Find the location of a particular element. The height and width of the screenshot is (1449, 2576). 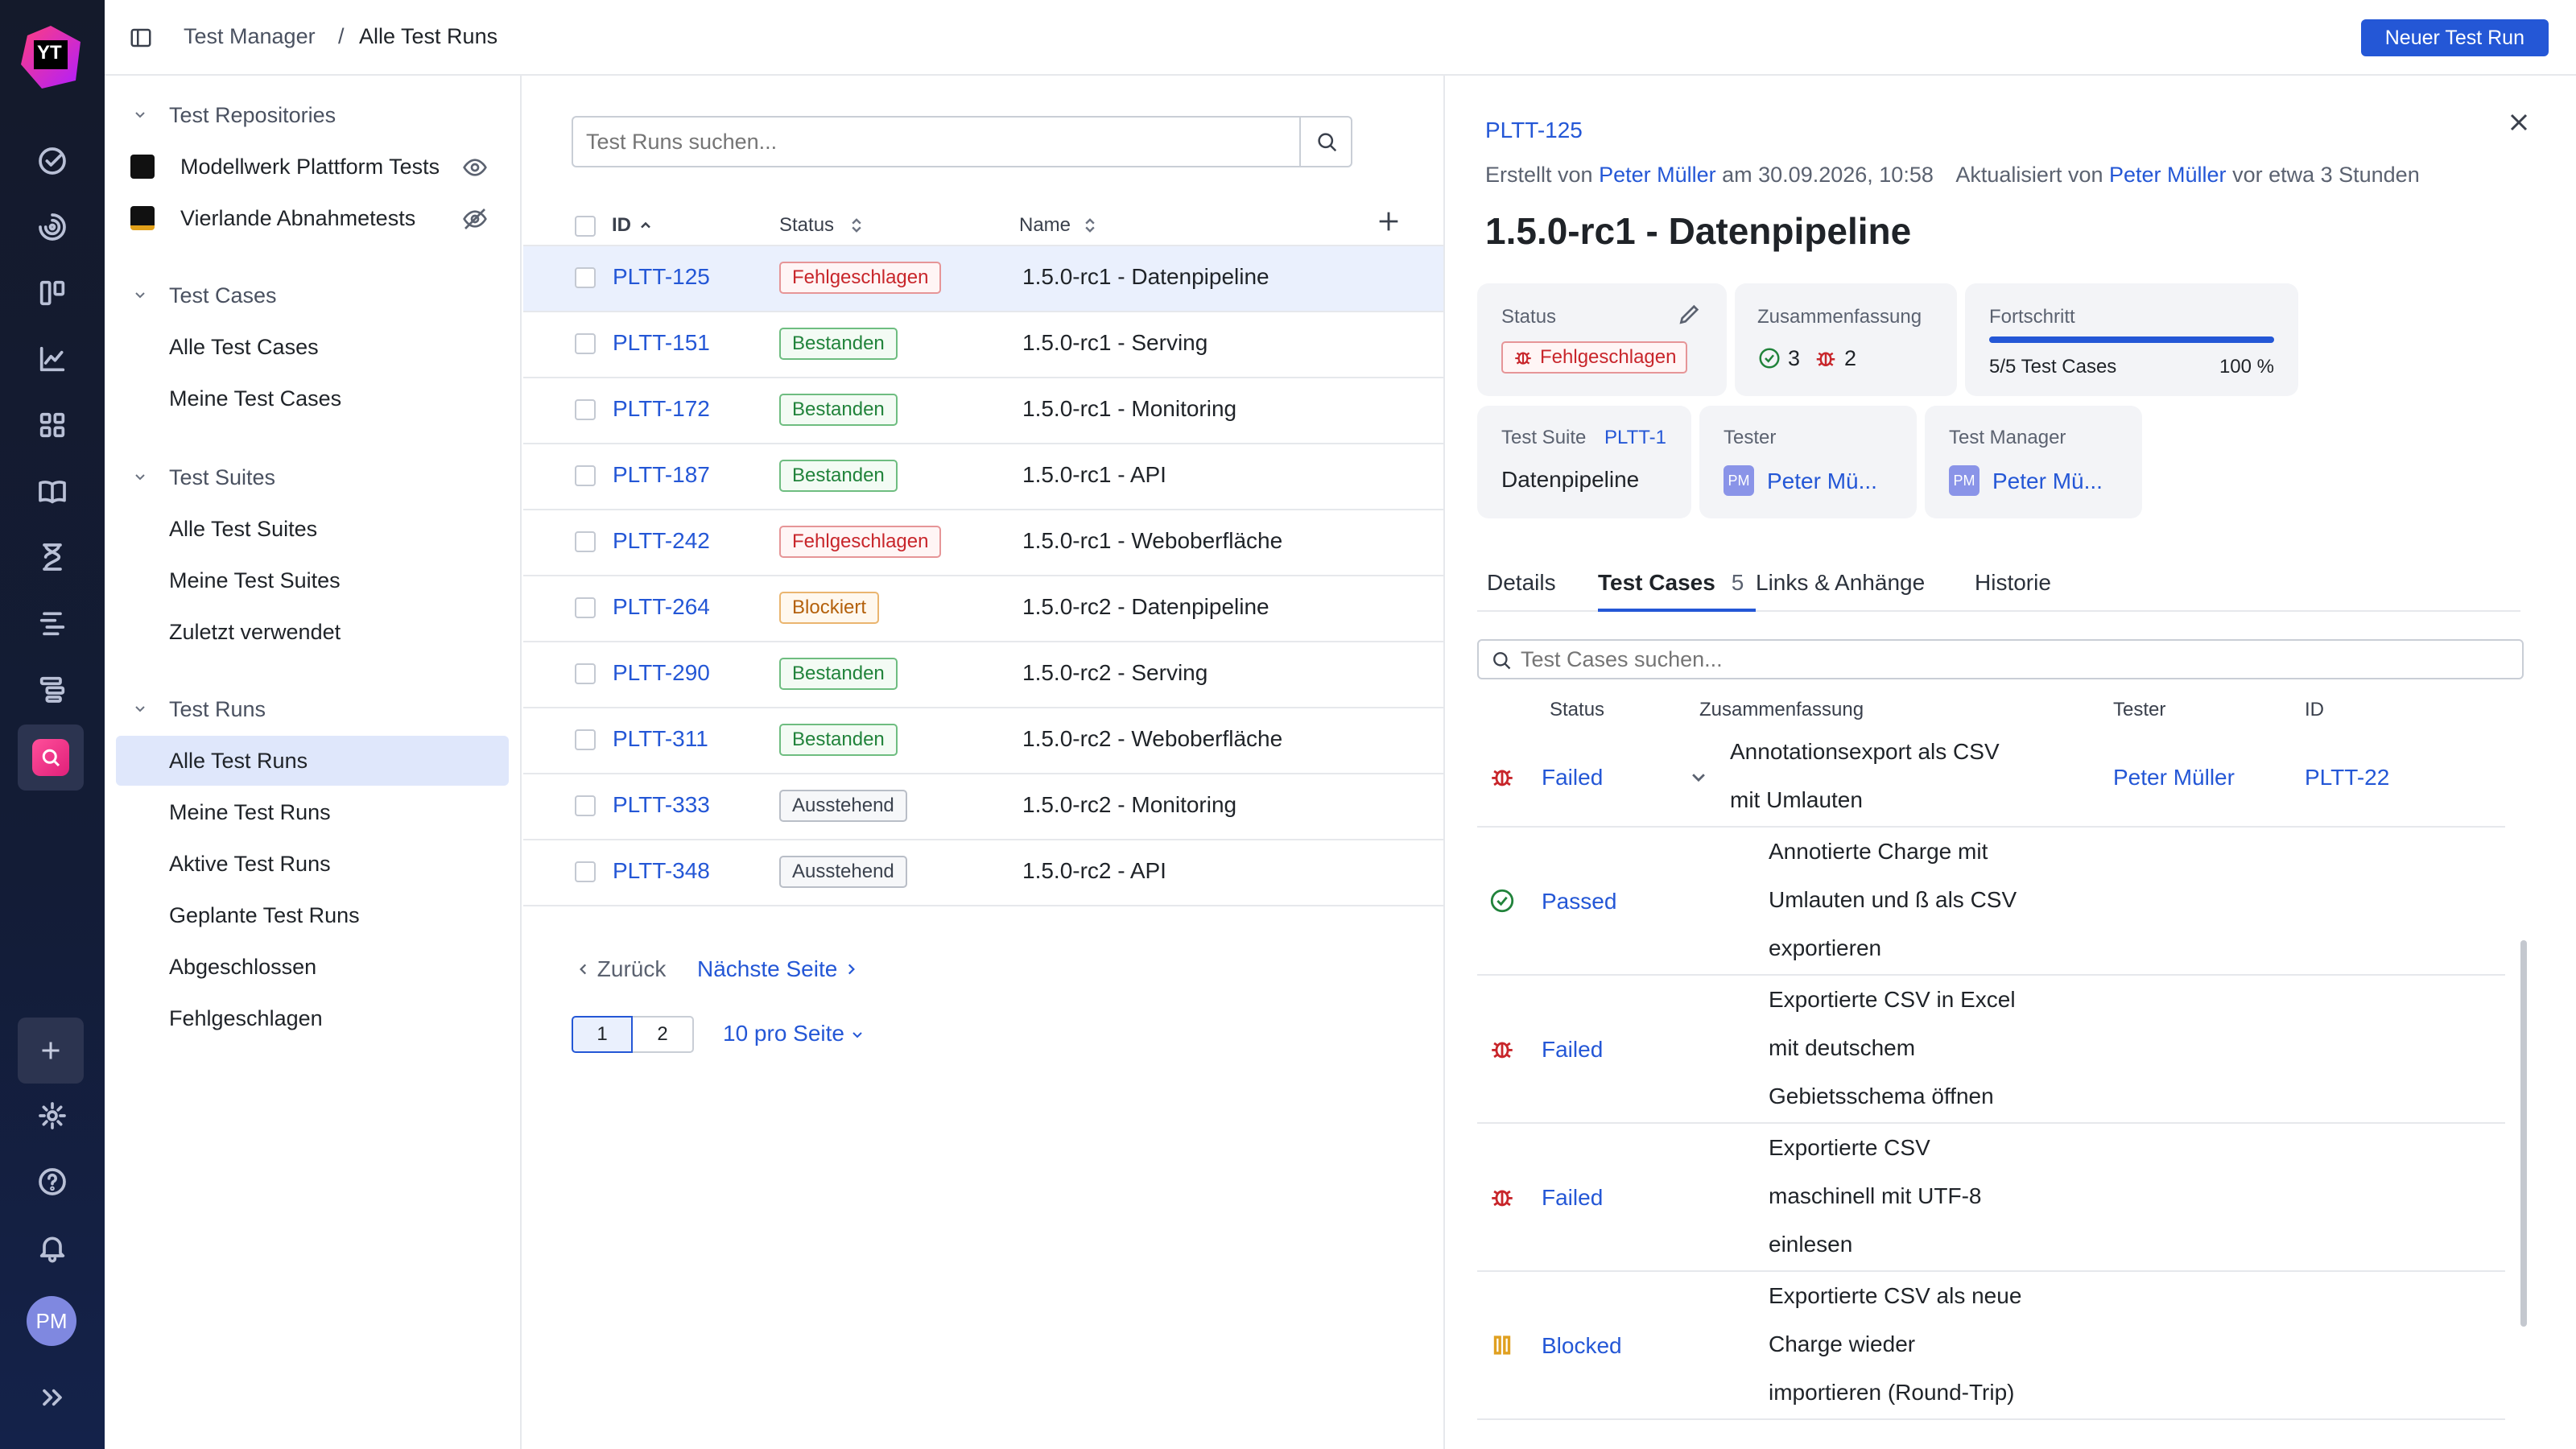

edit-pencil-icon is located at coordinates (1690, 314).